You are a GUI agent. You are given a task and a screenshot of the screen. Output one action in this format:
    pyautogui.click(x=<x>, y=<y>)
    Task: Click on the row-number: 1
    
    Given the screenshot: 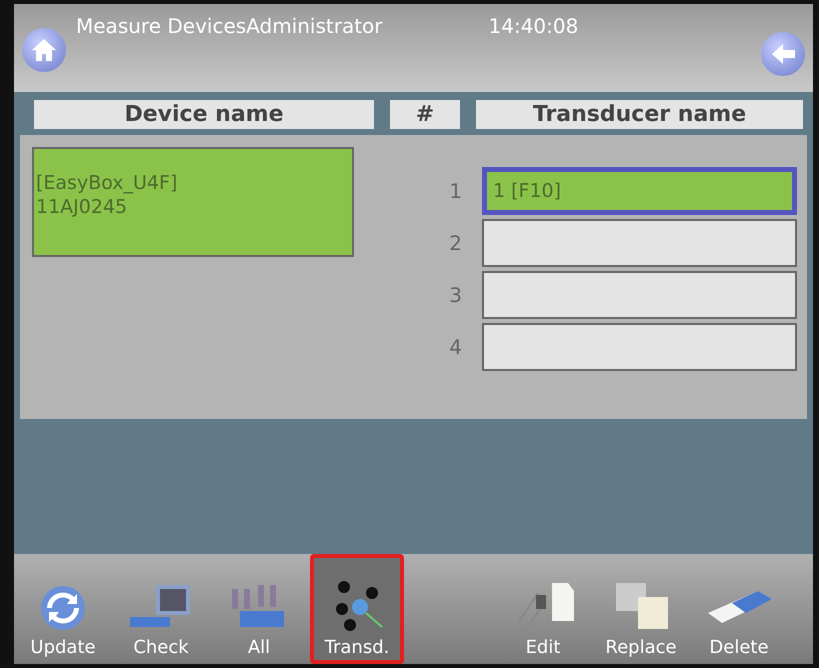 What is the action you would take?
    pyautogui.click(x=455, y=191)
    